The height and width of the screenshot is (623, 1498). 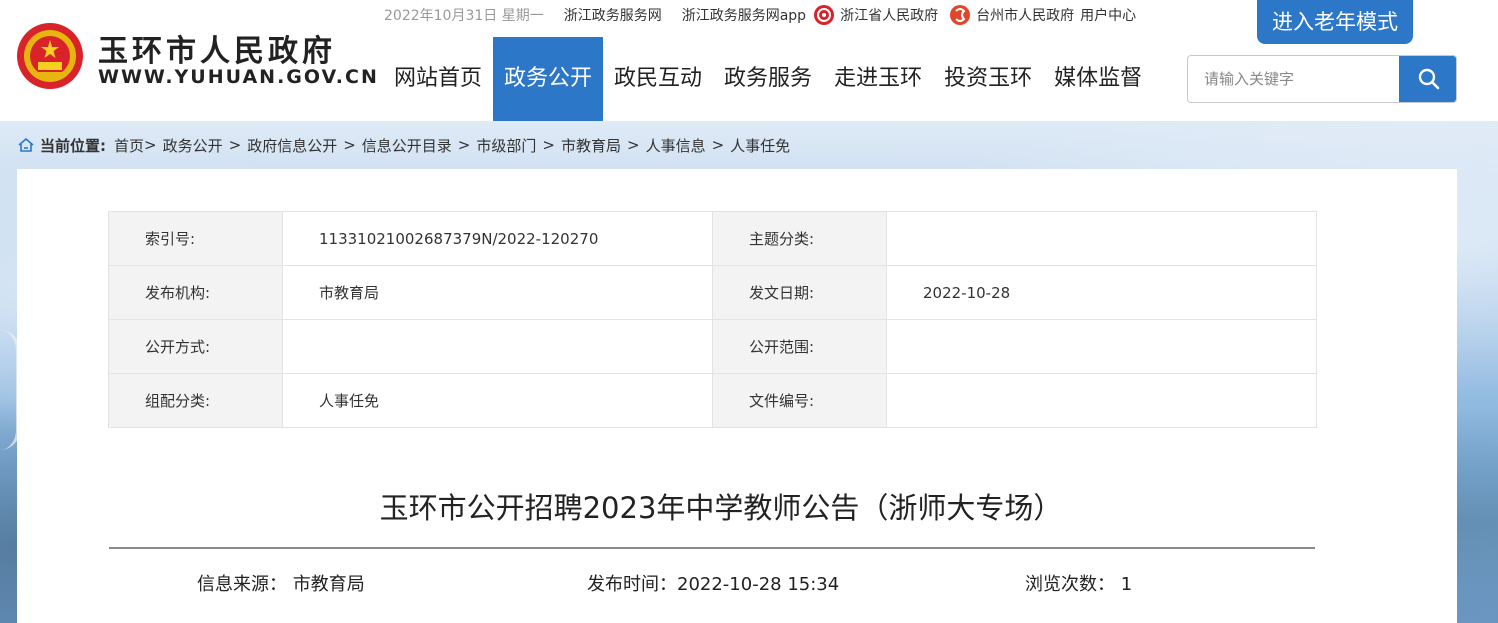 I want to click on meta-key: 公开方式:, so click(x=195, y=346).